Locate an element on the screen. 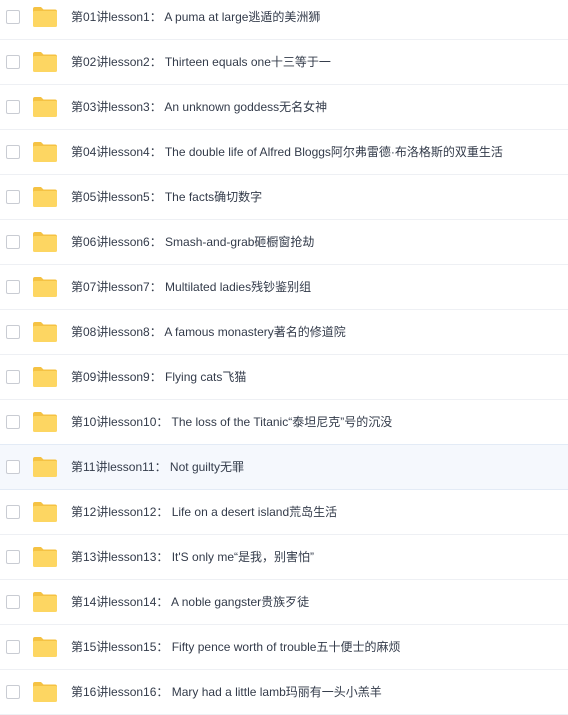 The width and height of the screenshot is (568, 715). file-name: 第11讲lesson11： Not guilty无罪 is located at coordinates (157, 467).